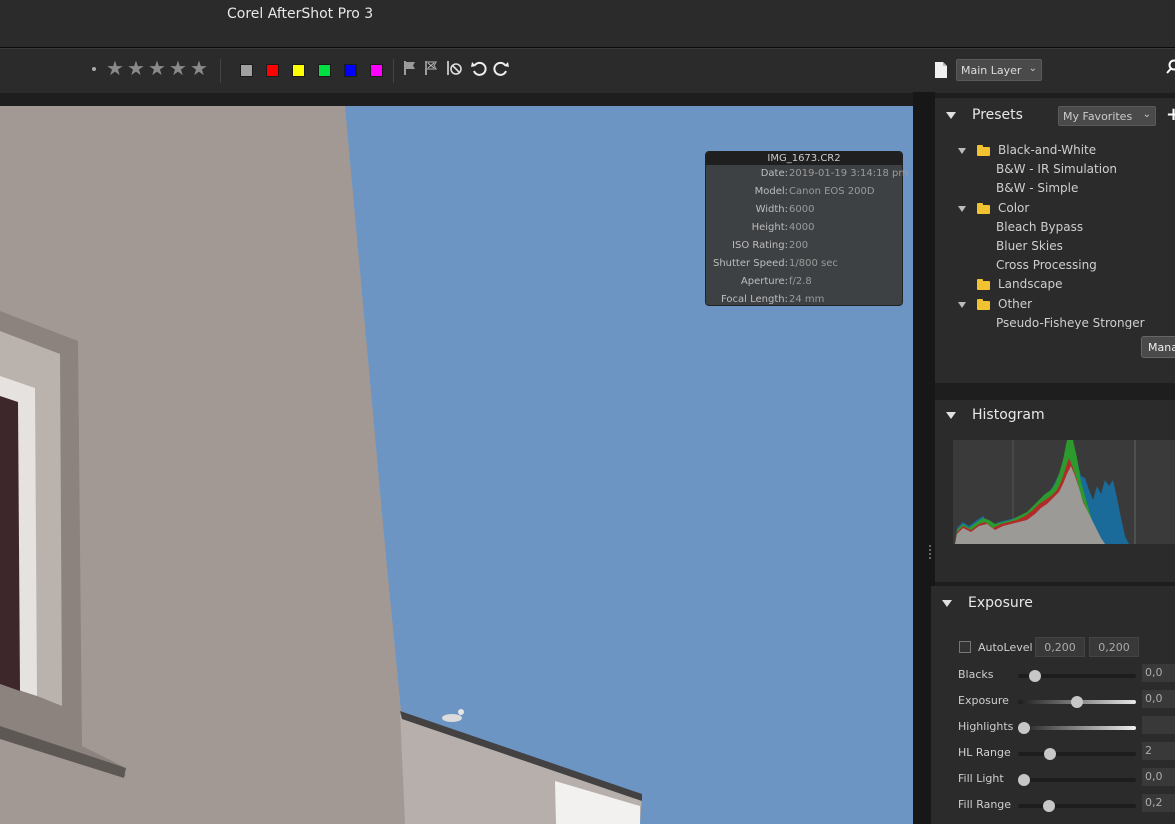  What do you see at coordinates (1158, 725) in the screenshot?
I see `slider-value` at bounding box center [1158, 725].